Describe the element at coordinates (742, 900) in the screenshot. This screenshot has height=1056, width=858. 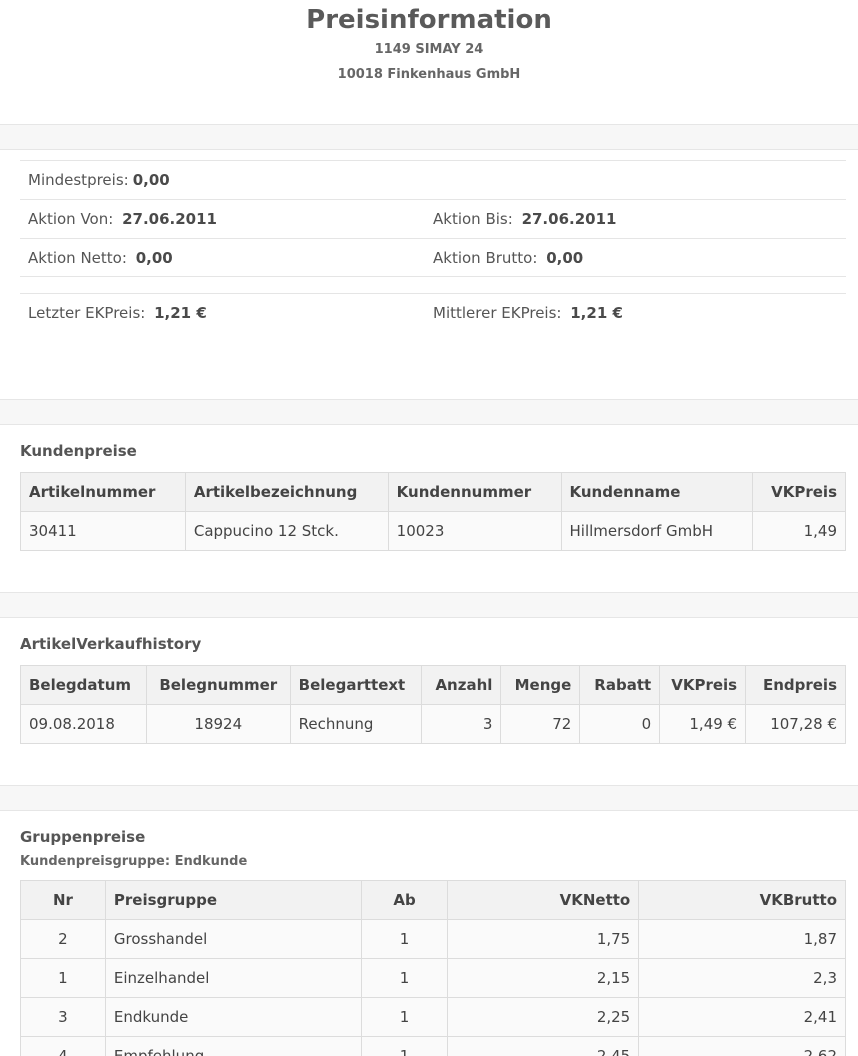
I see `column-header: VKBrutto` at that location.